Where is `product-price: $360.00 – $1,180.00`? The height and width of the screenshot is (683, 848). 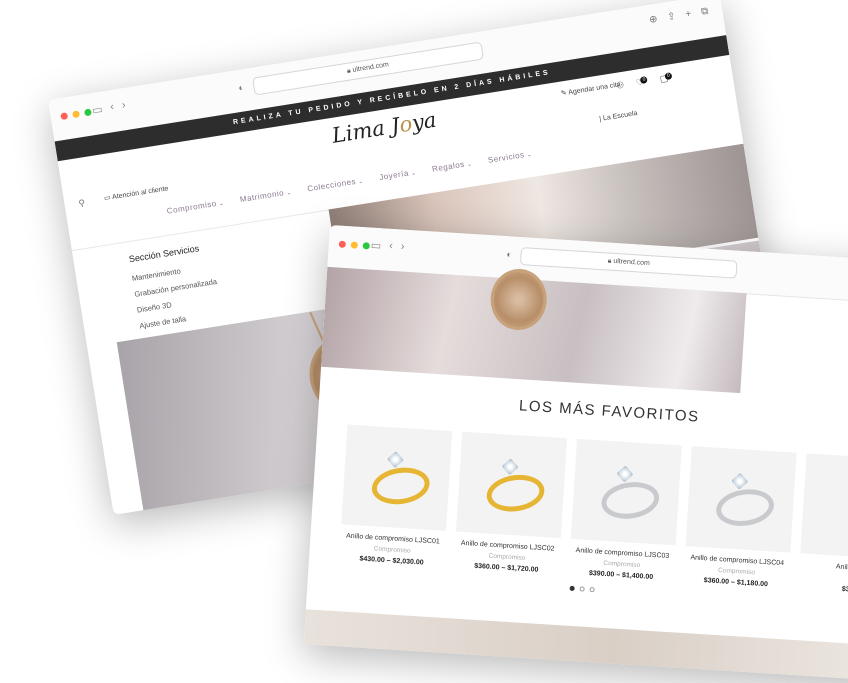
product-price: $360.00 – $1,180.00 is located at coordinates (736, 583).